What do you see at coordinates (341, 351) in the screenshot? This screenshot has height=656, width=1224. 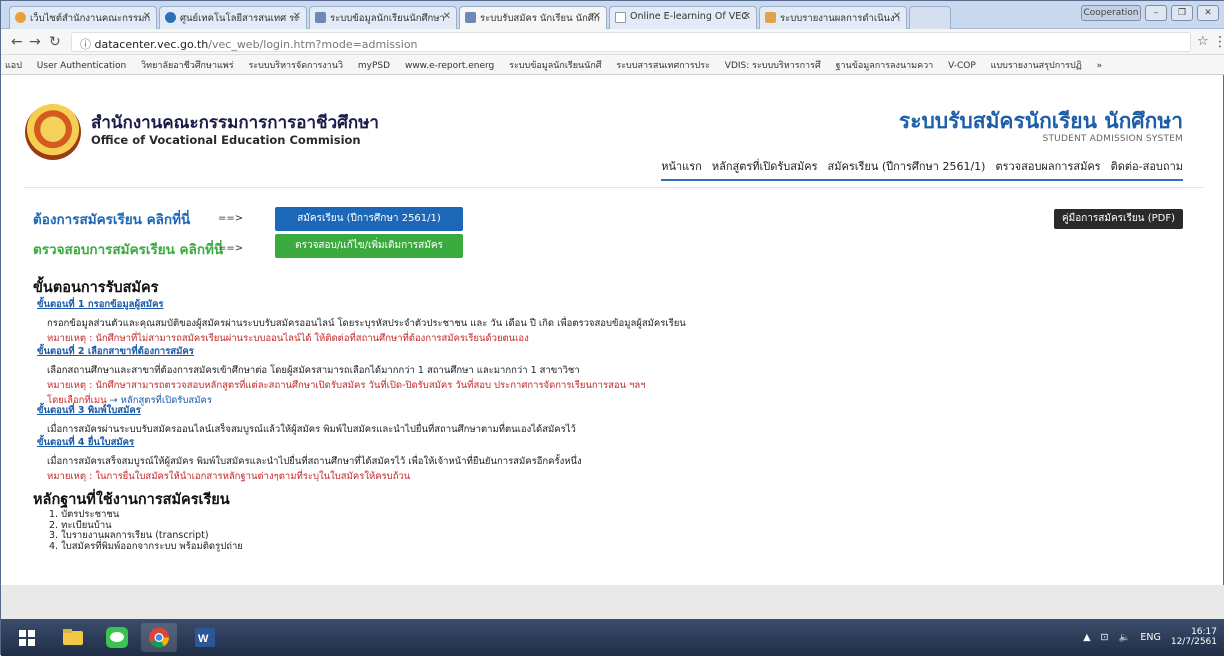 I see `step-title-link: ขั้นตอนที่ 2 เลือกสาขาที่ต้องการสมัคร` at bounding box center [341, 351].